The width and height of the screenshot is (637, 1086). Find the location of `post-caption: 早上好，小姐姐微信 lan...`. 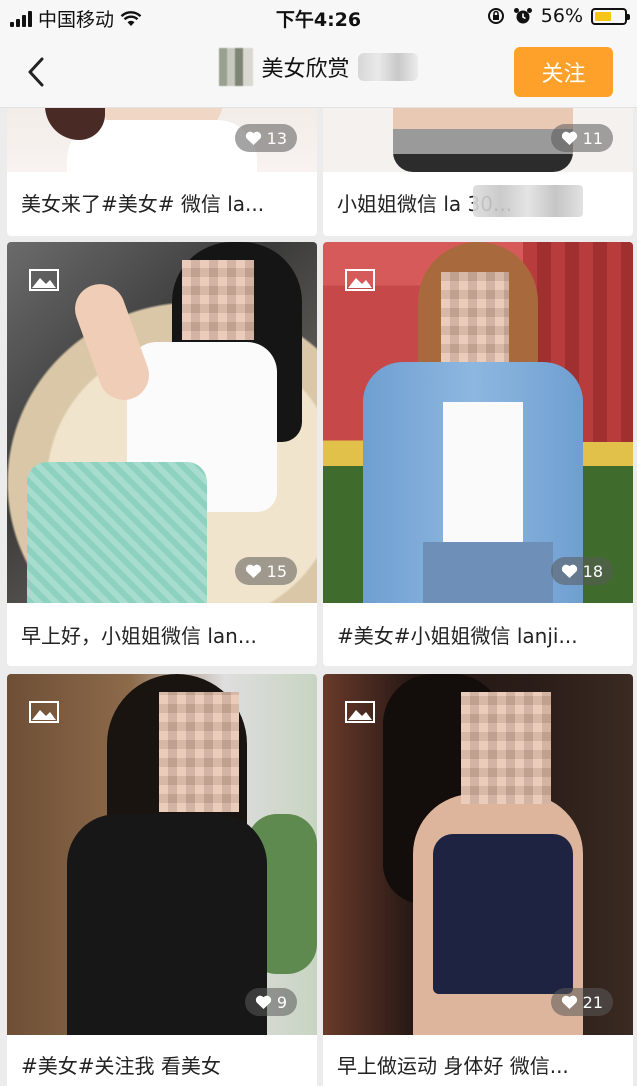

post-caption: 早上好，小姐姐微信 lan... is located at coordinates (139, 636).